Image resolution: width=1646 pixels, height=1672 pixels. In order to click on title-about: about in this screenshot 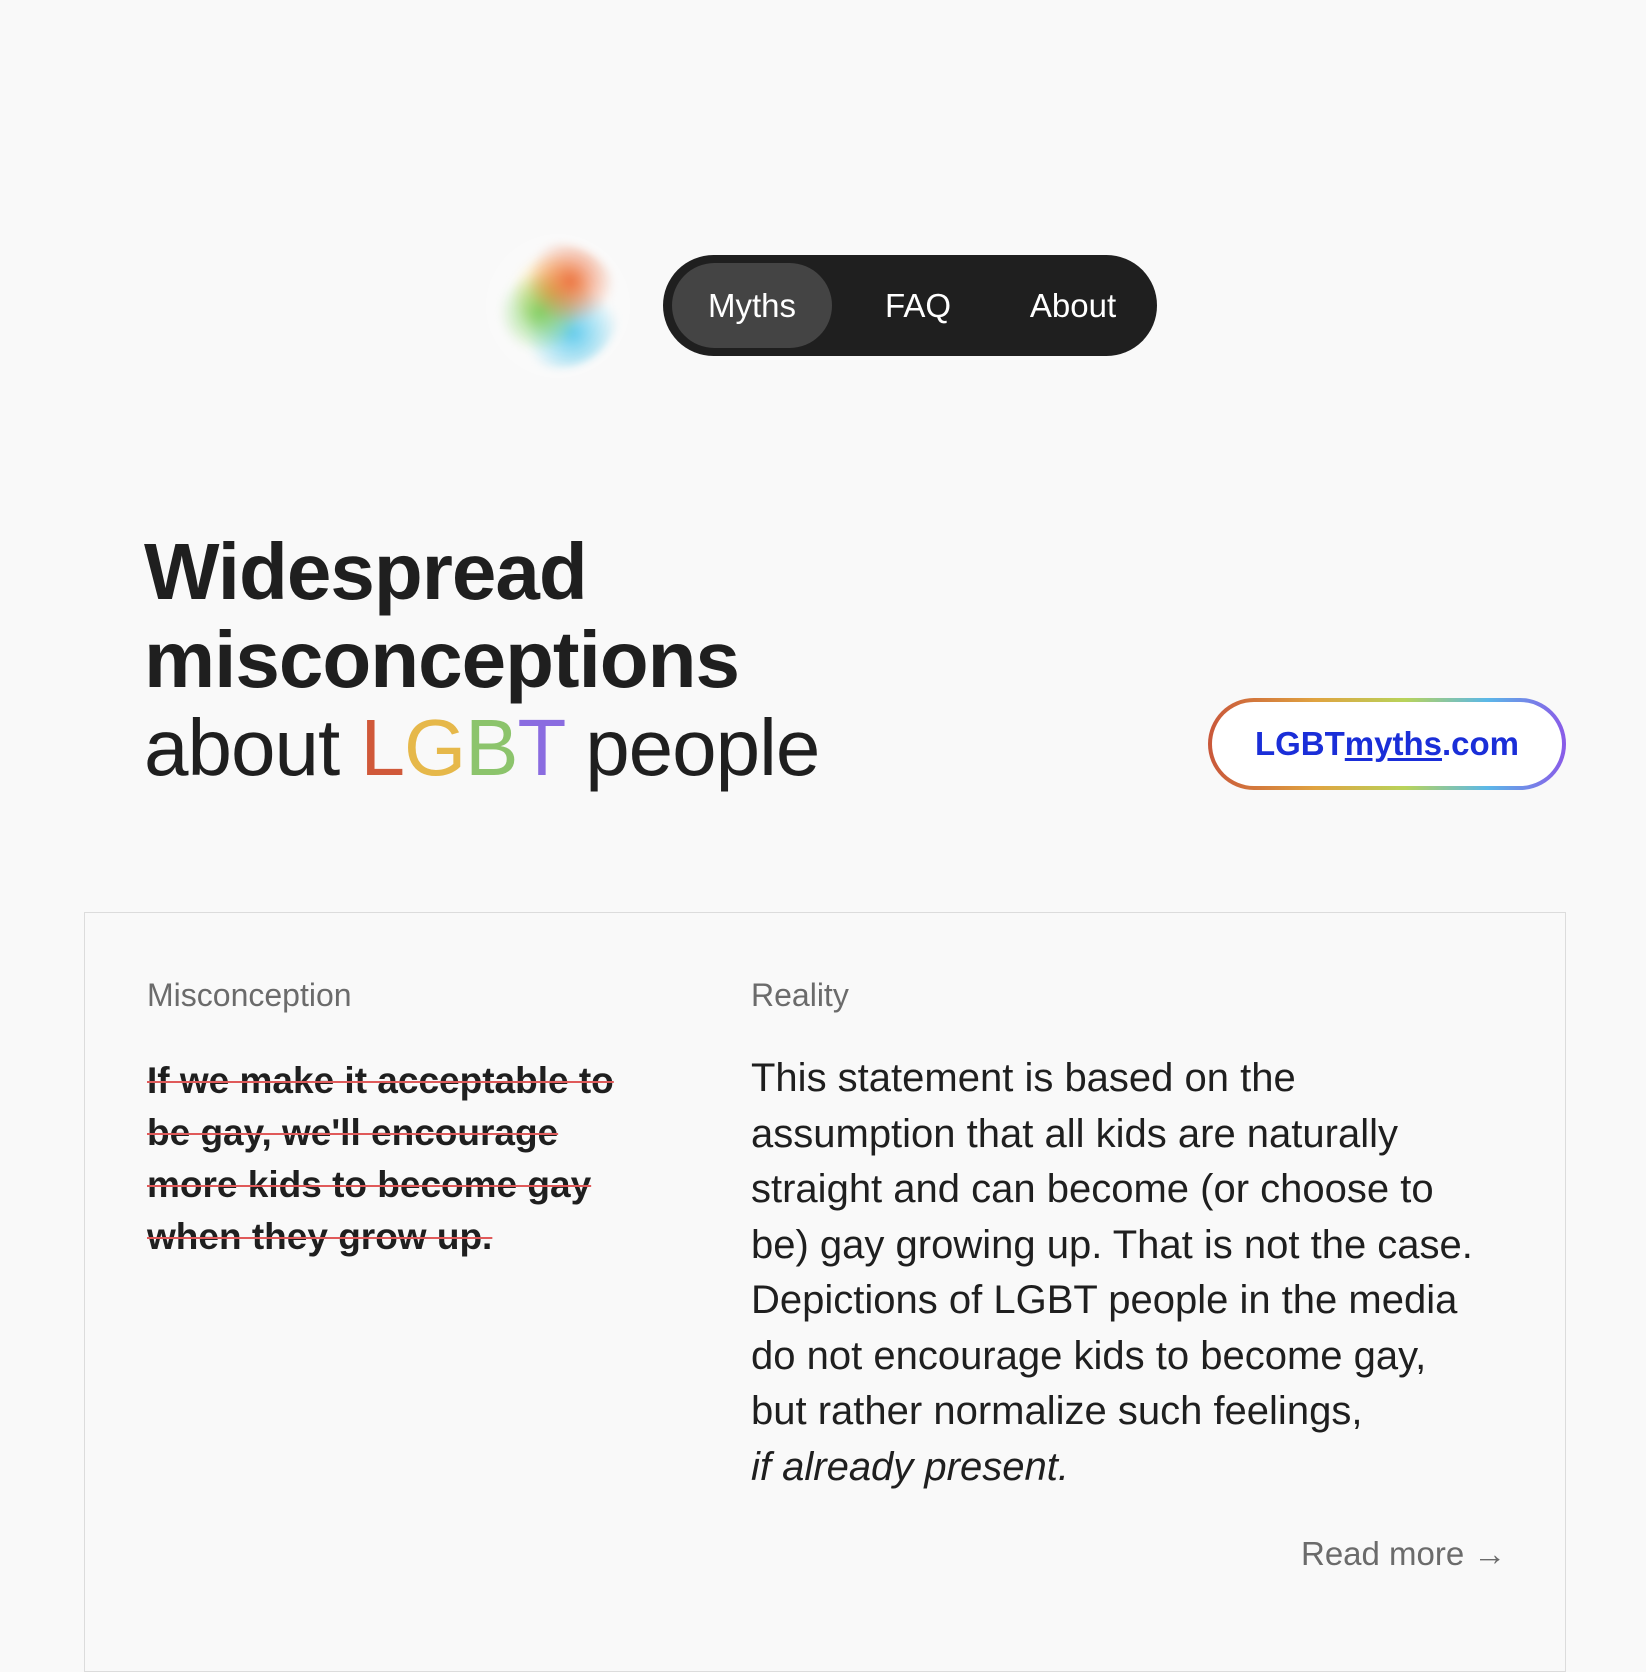, I will do `click(242, 747)`.